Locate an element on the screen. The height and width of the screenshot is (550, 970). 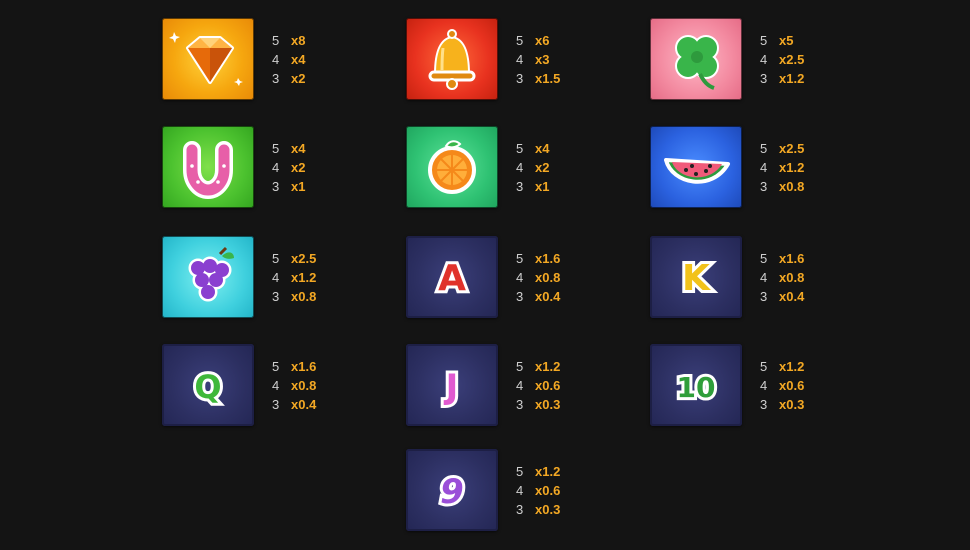
symbol-nine: 9 9 5 x1.2 4 x0.6 3 x0.3 is located at coordinates (526, 494).